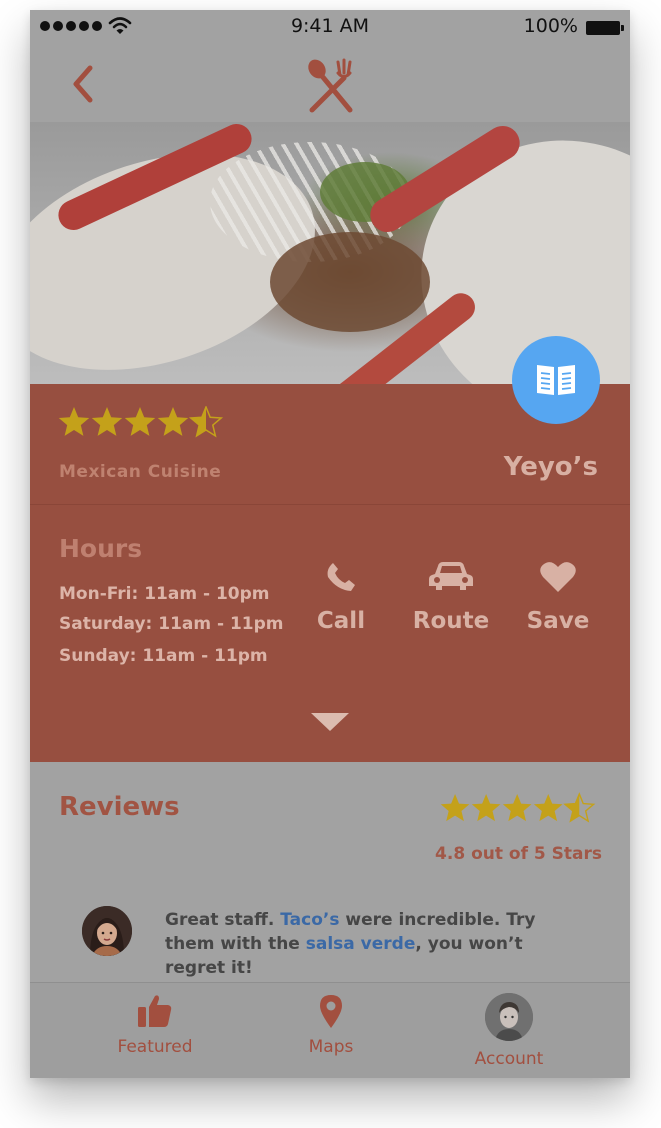 The image size is (661, 1128). I want to click on rating-summary: 4.8 out of 5 Stars, so click(518, 854).